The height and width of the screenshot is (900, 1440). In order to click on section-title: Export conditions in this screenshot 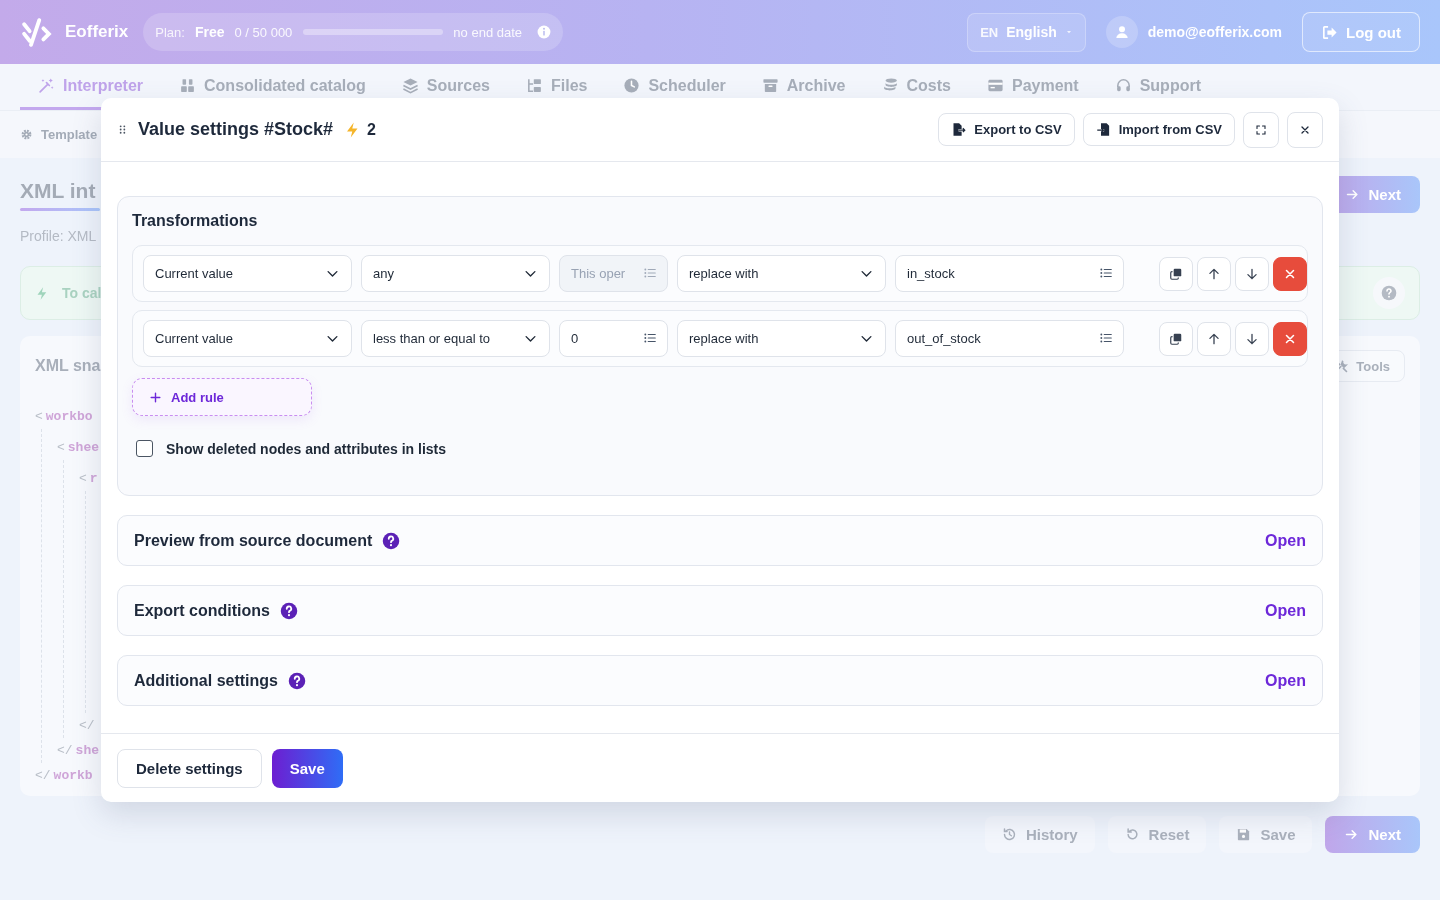, I will do `click(202, 610)`.